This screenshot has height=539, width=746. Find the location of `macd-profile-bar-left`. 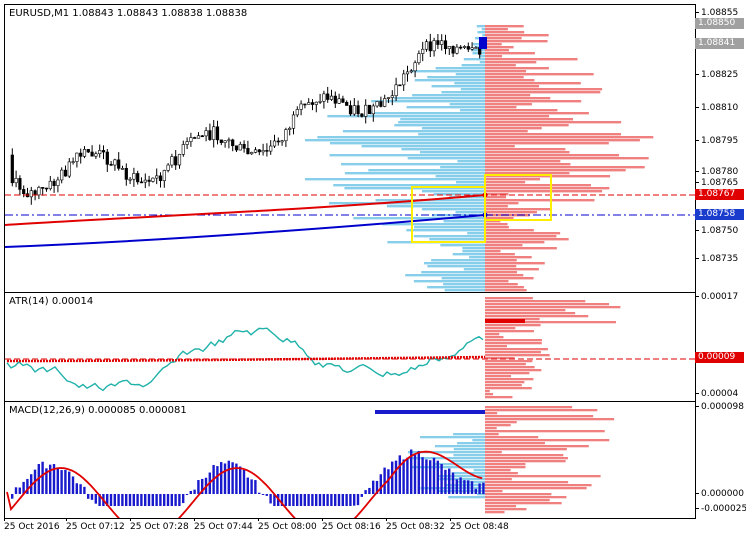

macd-profile-bar-left is located at coordinates (452, 437).